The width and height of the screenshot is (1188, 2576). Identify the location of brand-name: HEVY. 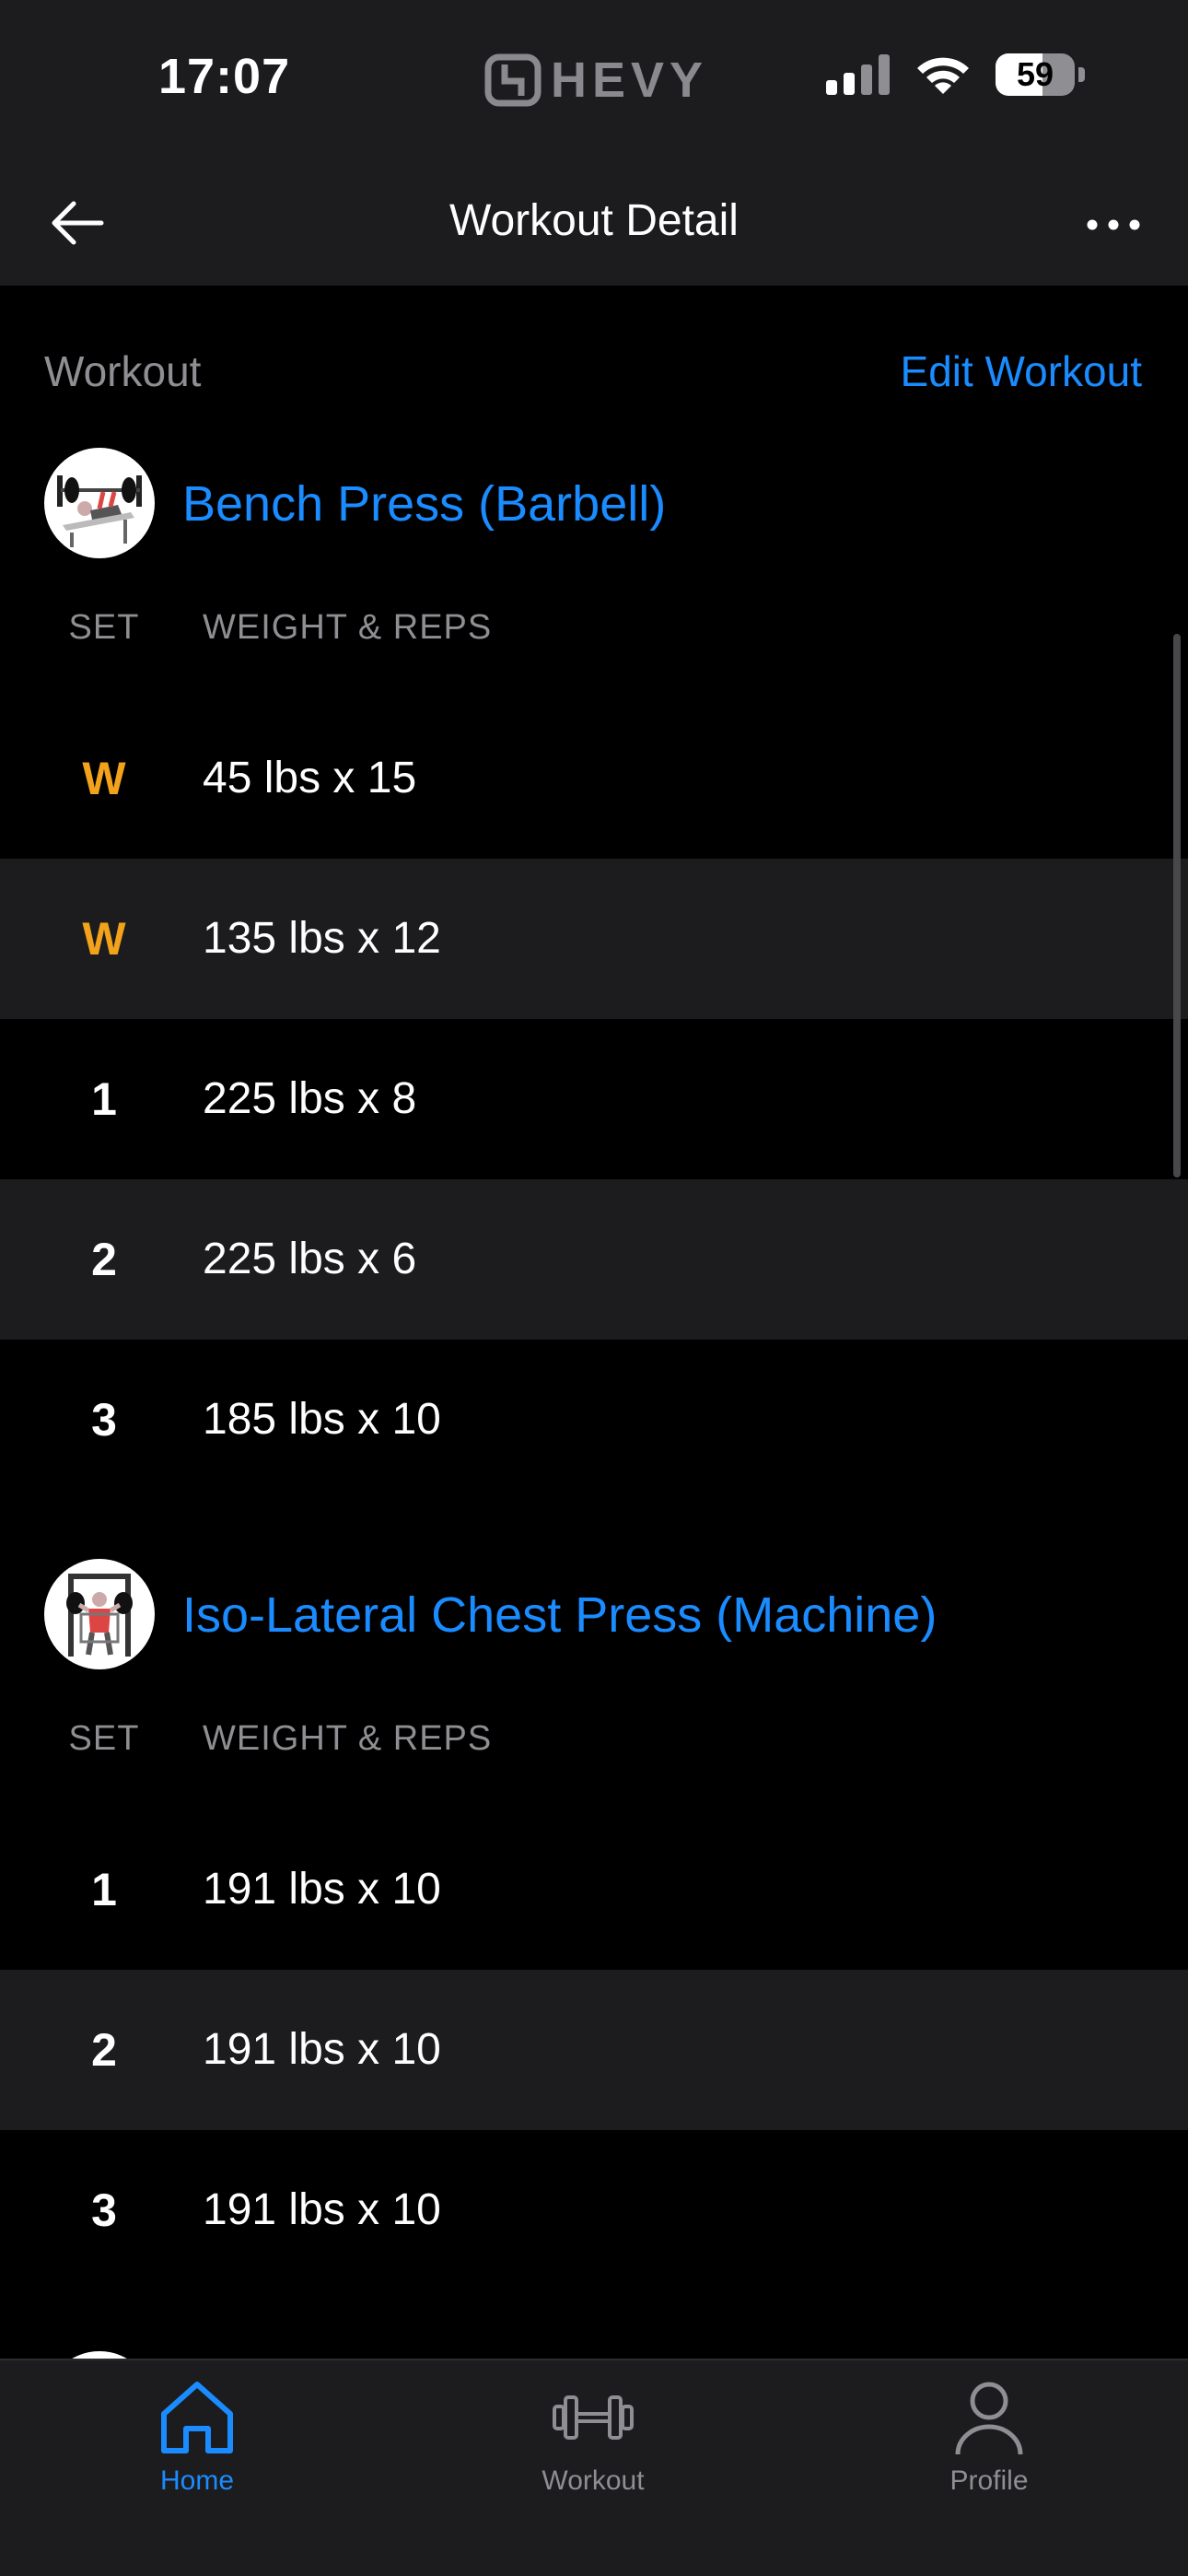
(630, 80).